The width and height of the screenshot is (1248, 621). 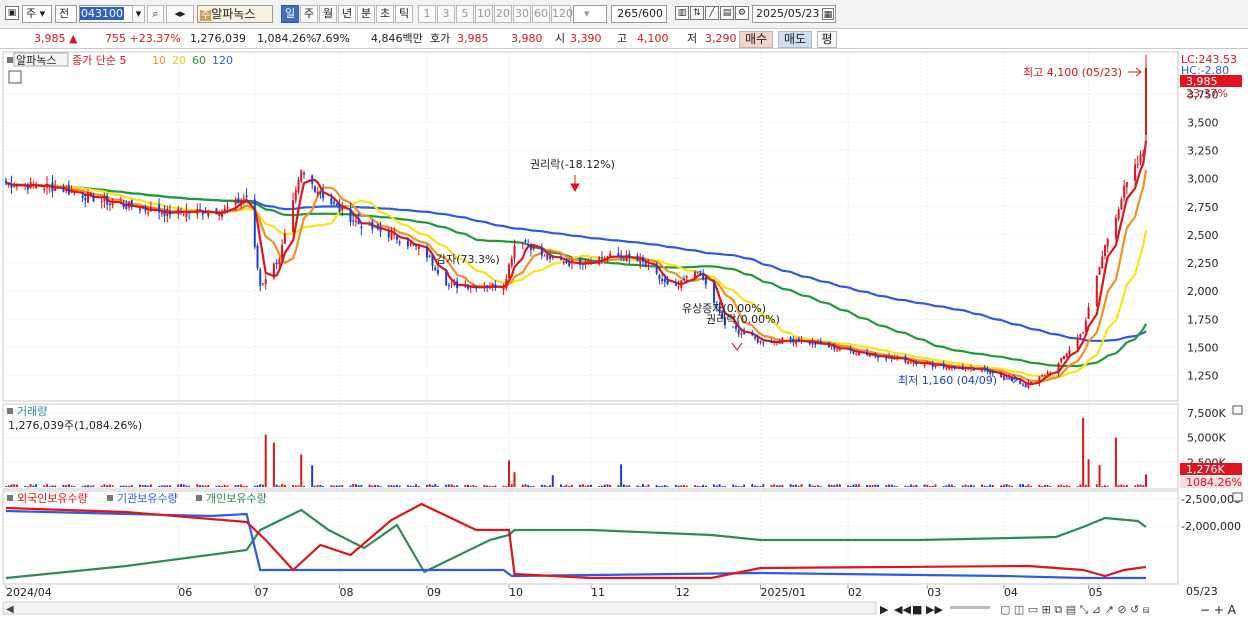 What do you see at coordinates (827, 39) in the screenshot?
I see `eval-button: 평` at bounding box center [827, 39].